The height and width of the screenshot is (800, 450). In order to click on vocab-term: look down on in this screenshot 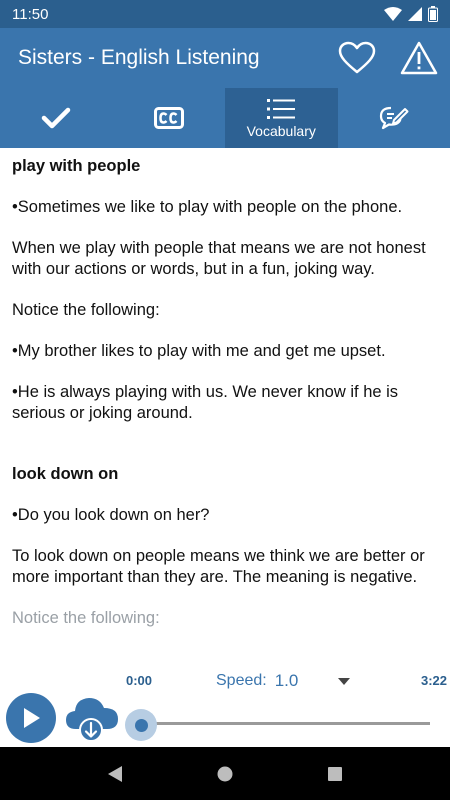, I will do `click(65, 474)`.